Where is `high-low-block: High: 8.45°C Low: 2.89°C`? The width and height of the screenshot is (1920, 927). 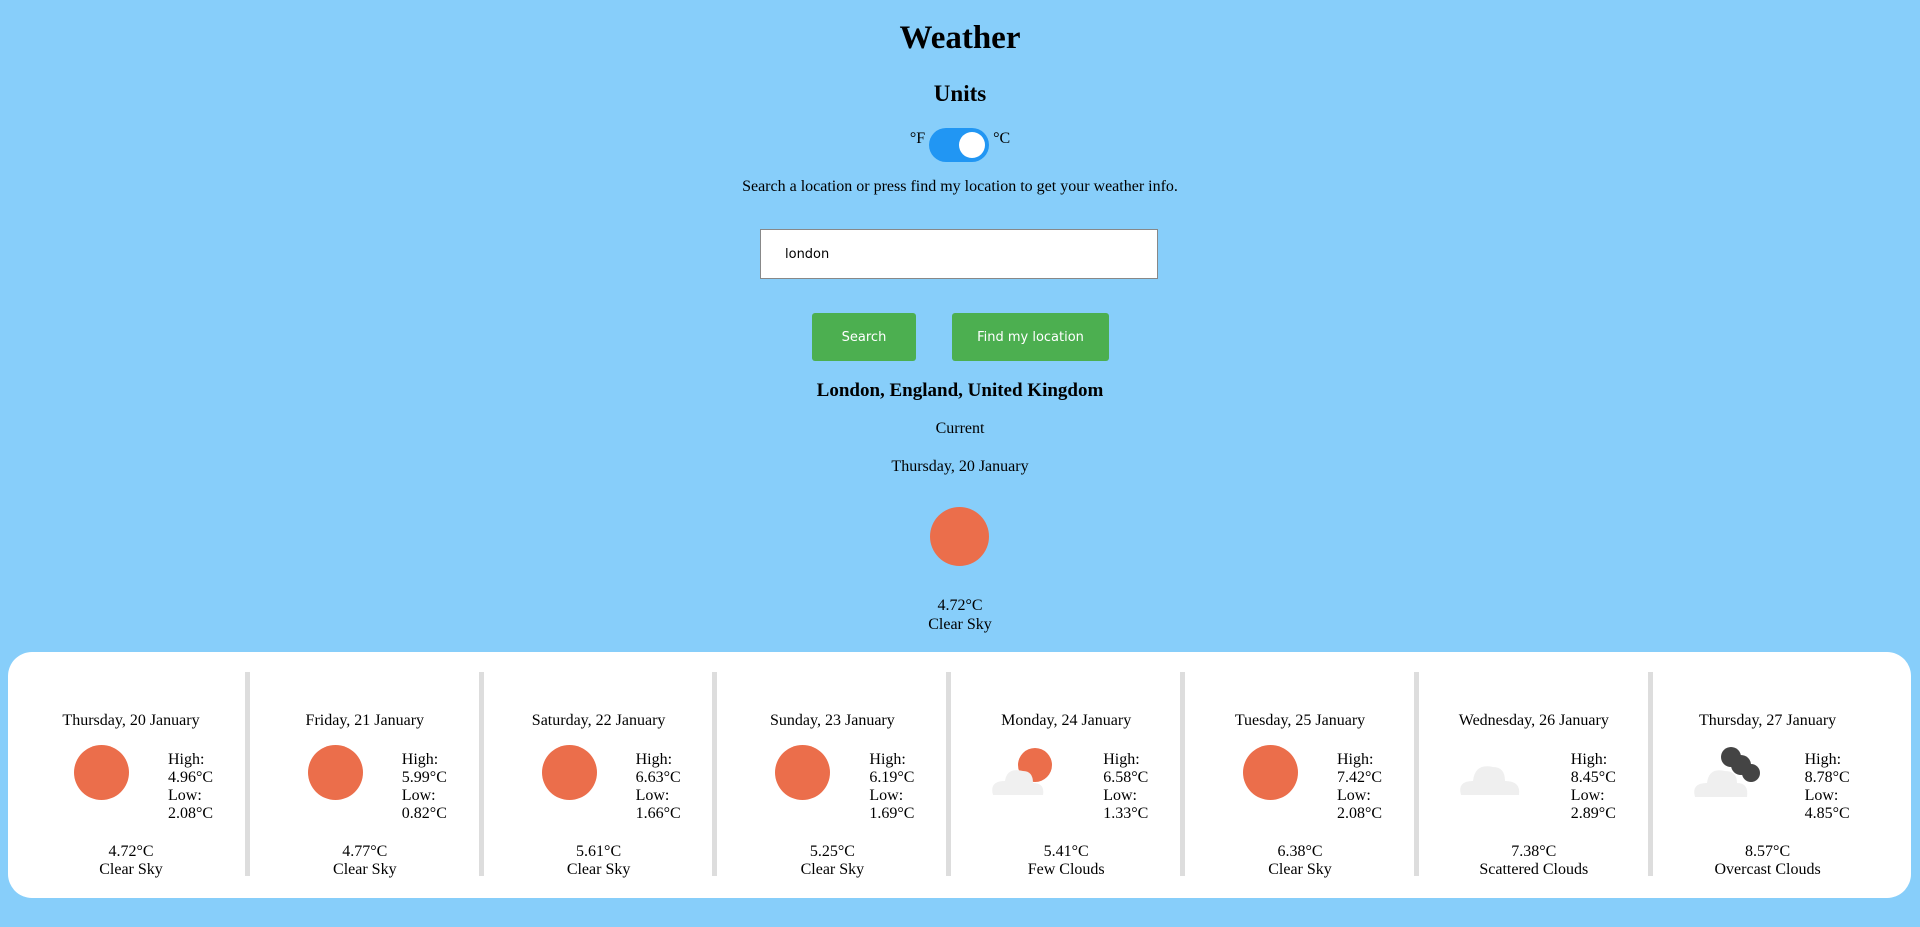
high-low-block: High: 8.45°C Low: 2.89°C is located at coordinates (1593, 787).